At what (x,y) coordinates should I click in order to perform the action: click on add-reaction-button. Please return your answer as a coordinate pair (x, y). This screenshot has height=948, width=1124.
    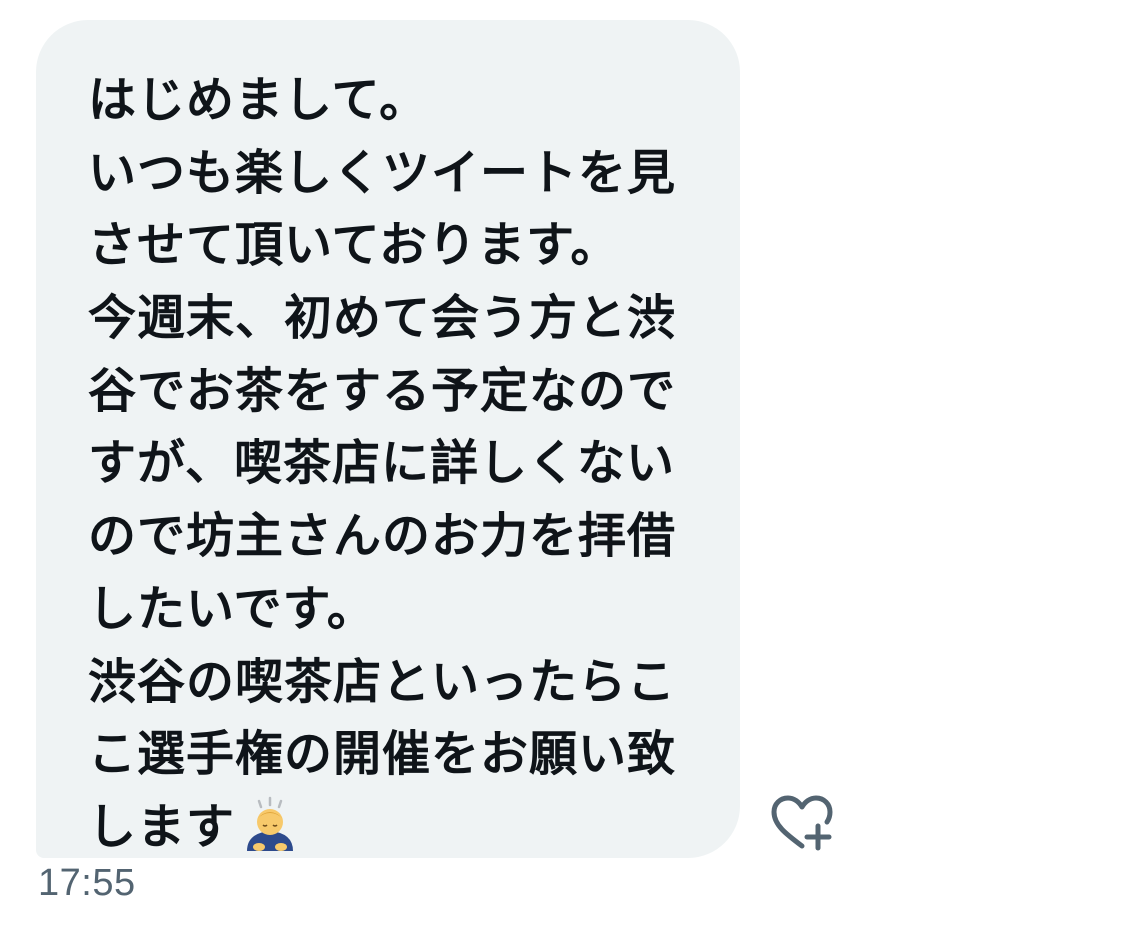
    Looking at the image, I should click on (801, 823).